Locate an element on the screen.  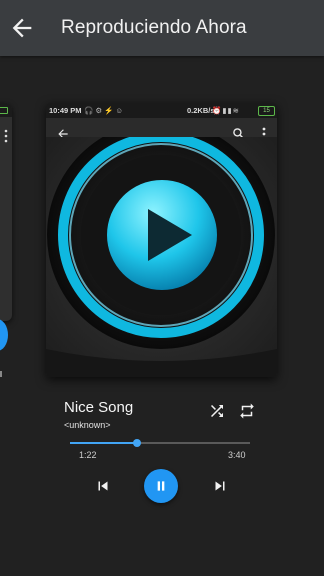
play-pause-button is located at coordinates (161, 486).